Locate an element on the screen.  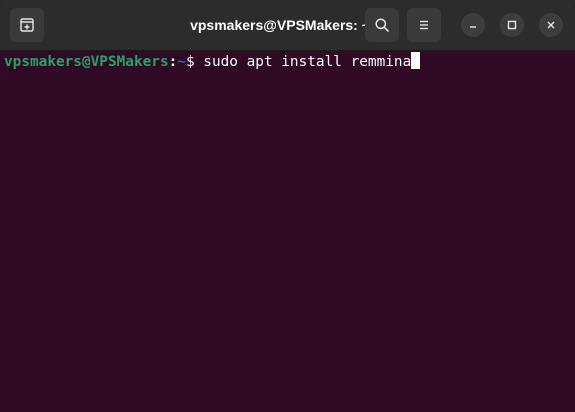
title-bar: vpsmakers@VPSMakers: ~ is located at coordinates (287, 25).